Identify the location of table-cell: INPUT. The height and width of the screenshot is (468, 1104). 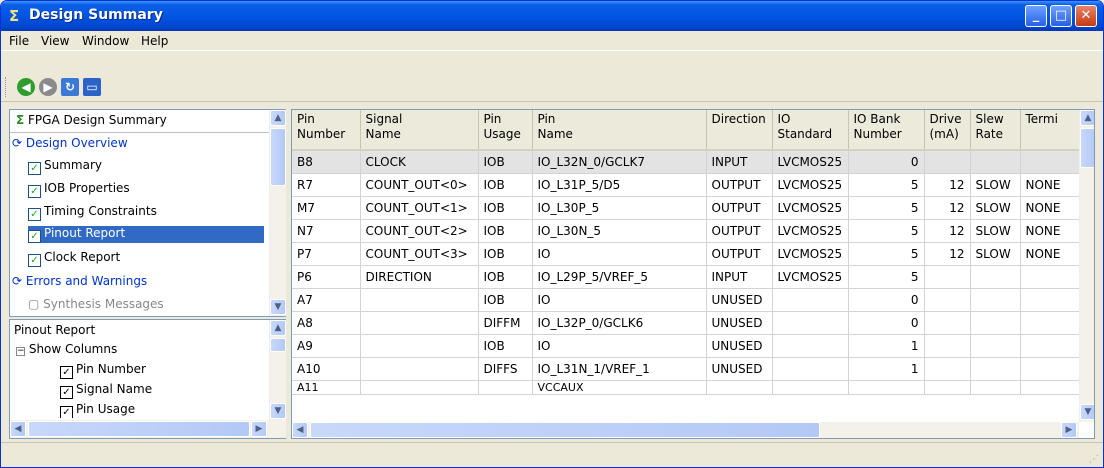
(739, 277).